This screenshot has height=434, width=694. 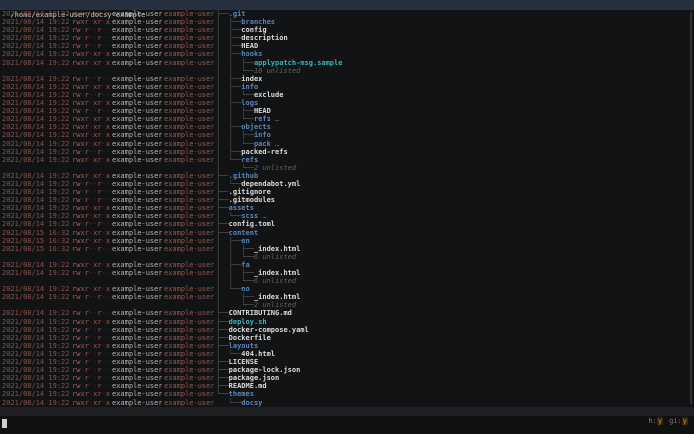 What do you see at coordinates (347, 425) in the screenshot?
I see `search-input: h:y gi:y` at bounding box center [347, 425].